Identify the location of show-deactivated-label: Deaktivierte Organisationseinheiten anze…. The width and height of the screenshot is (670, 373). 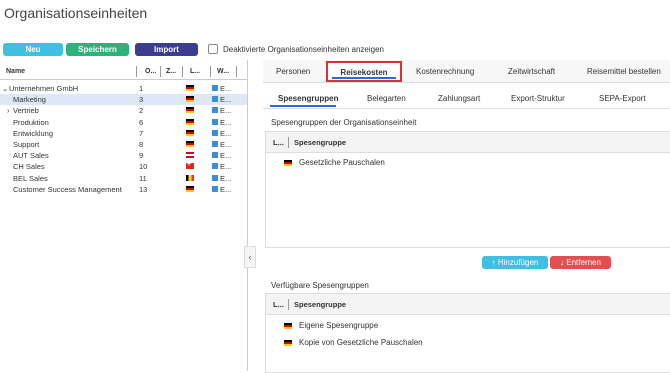
(303, 49).